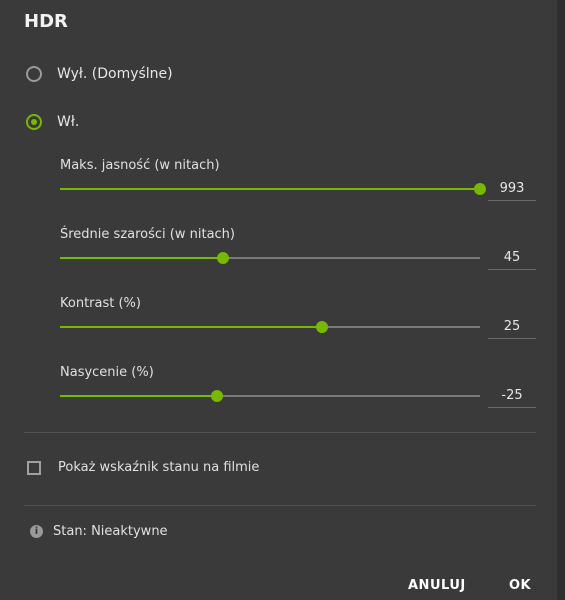 Image resolution: width=565 pixels, height=600 pixels. I want to click on slider-contrast: Kontrast (%) 25, so click(298, 317).